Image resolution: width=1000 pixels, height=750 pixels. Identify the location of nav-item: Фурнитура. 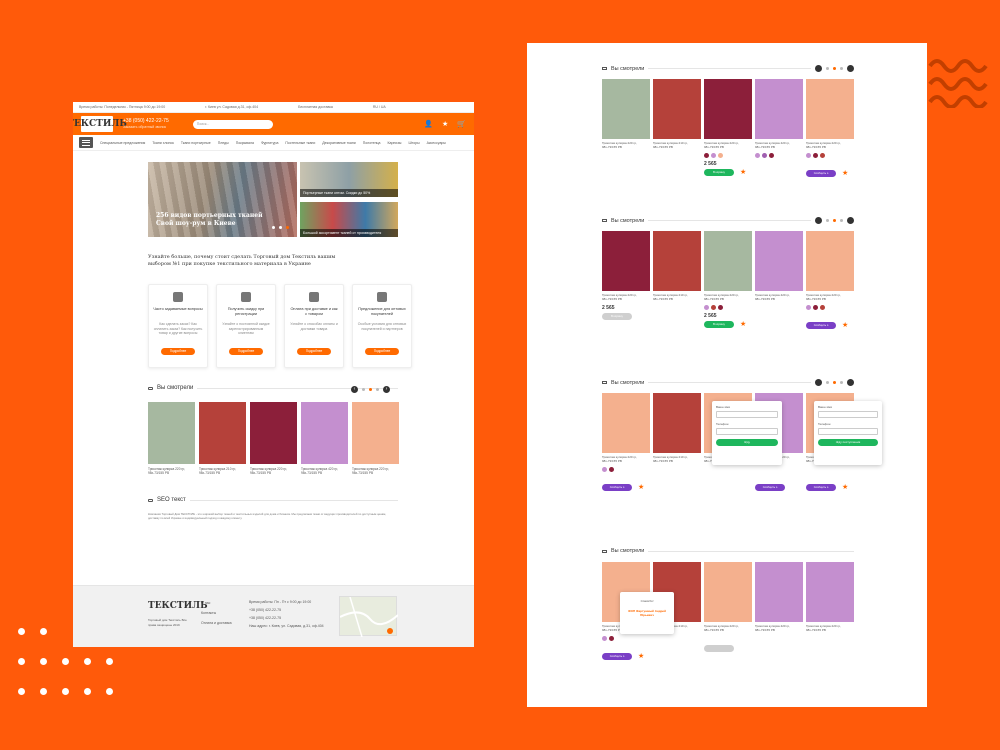
(269, 143).